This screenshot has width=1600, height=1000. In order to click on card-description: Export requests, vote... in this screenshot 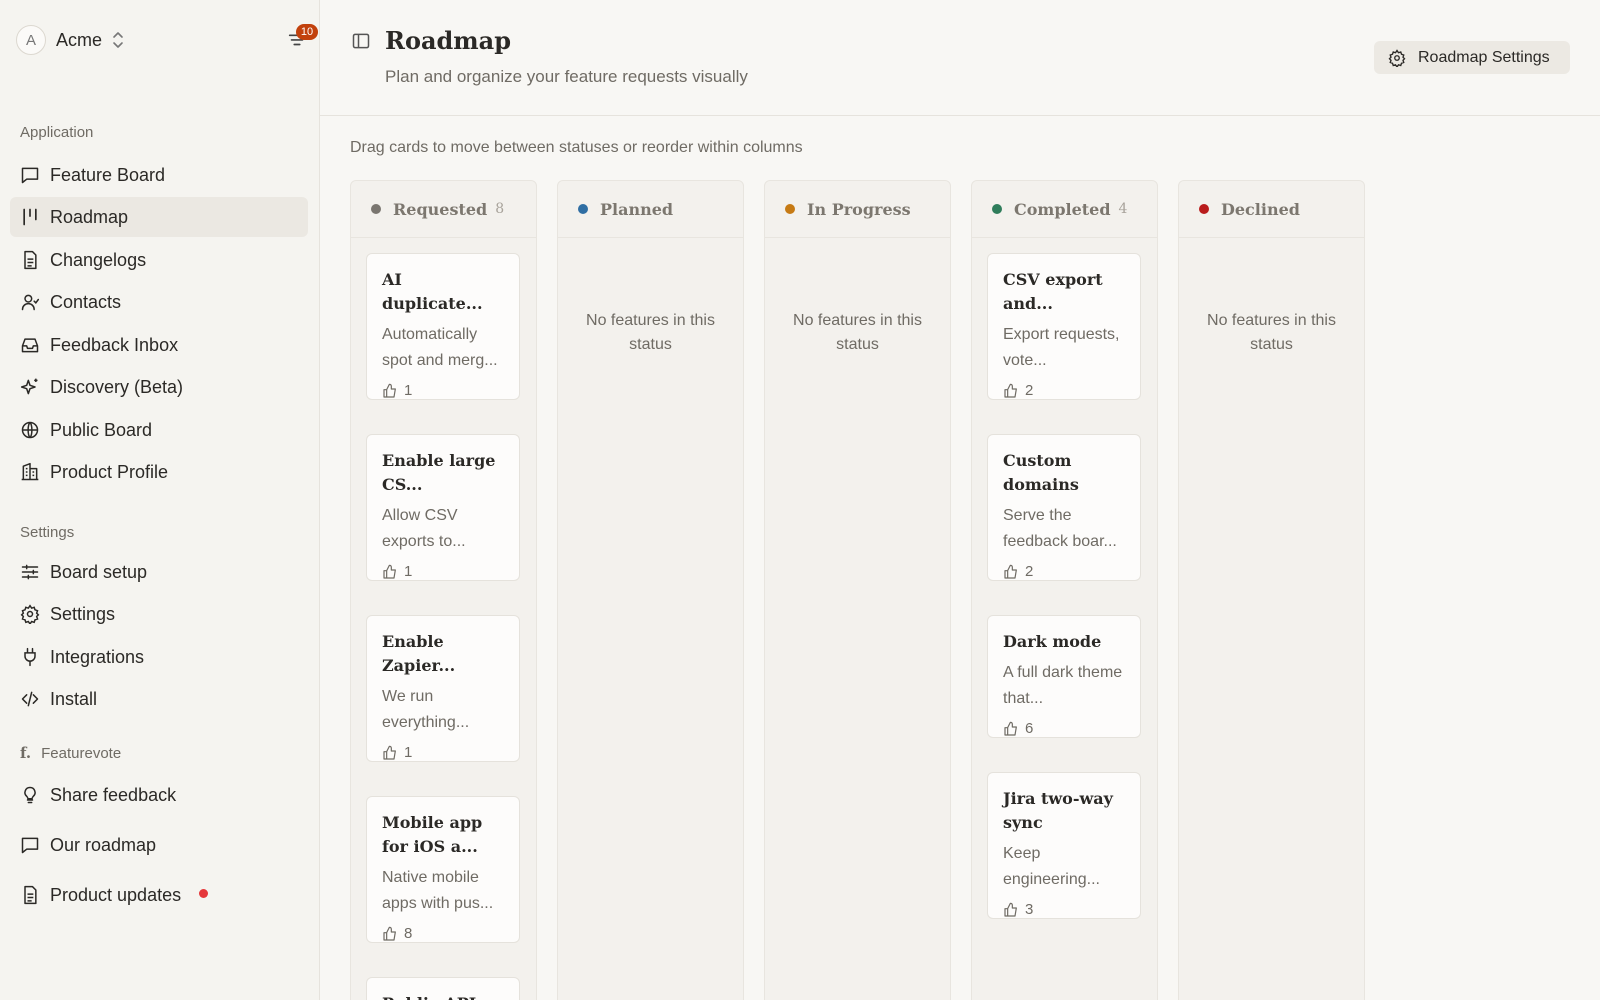, I will do `click(1061, 347)`.